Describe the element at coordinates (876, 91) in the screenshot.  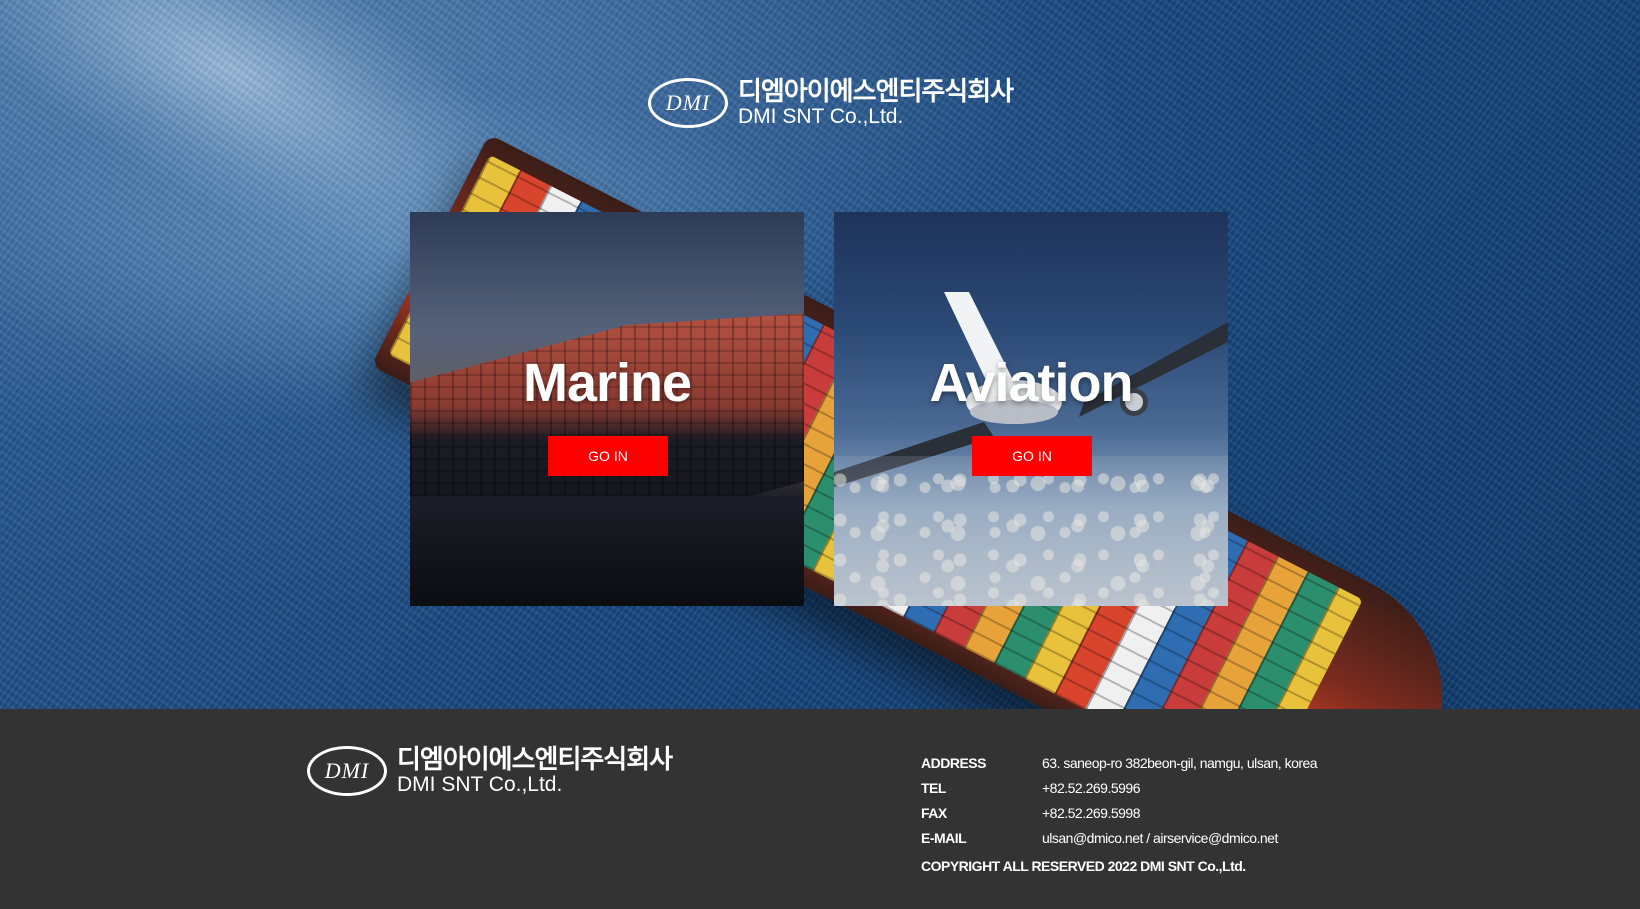
I see `company-name-korean: 디엠아이에스엔티주식회사` at that location.